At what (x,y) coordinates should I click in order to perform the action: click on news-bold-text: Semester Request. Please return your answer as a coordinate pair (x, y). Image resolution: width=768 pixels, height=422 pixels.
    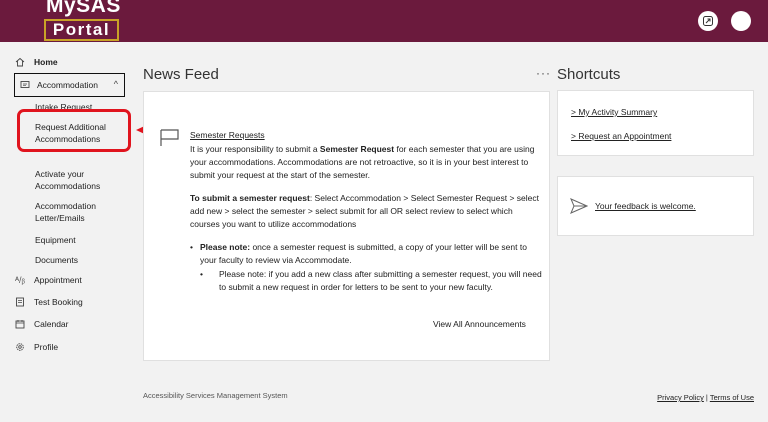
    Looking at the image, I should click on (357, 149).